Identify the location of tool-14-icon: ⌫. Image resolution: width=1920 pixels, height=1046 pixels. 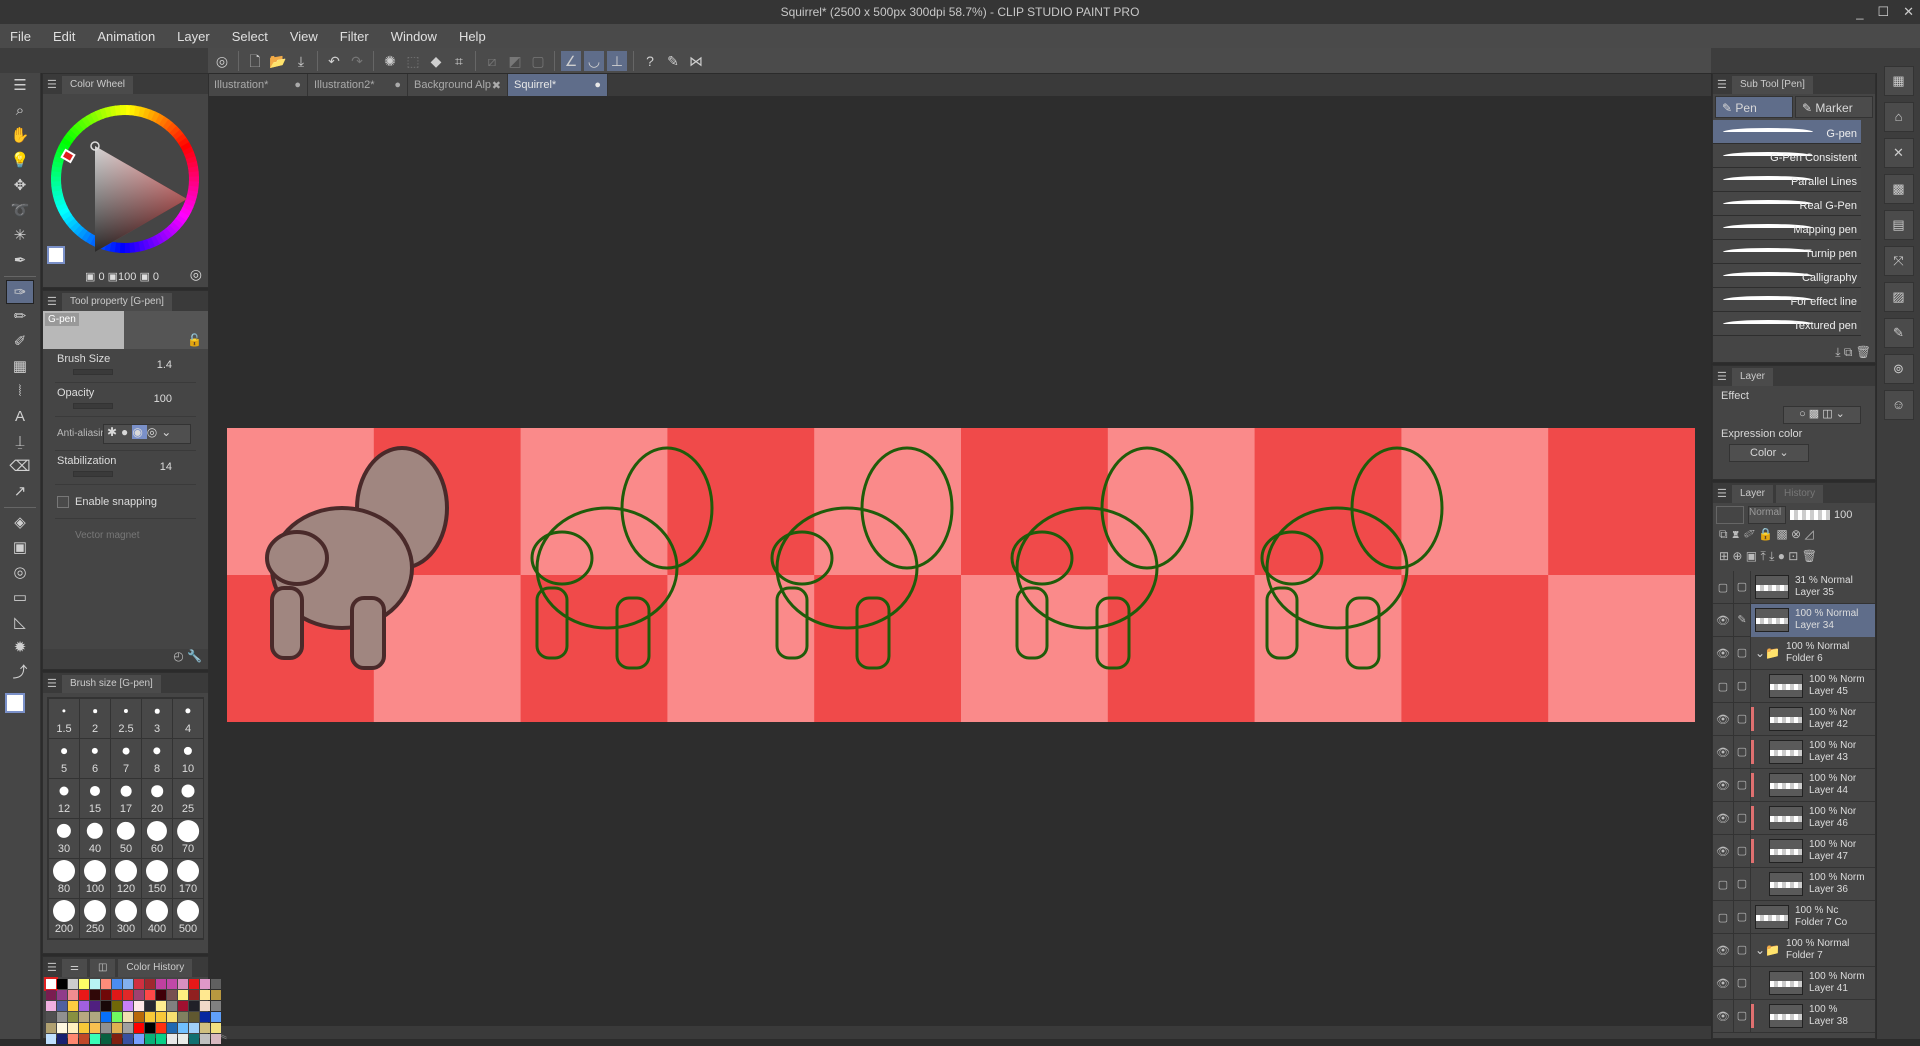
(20, 467).